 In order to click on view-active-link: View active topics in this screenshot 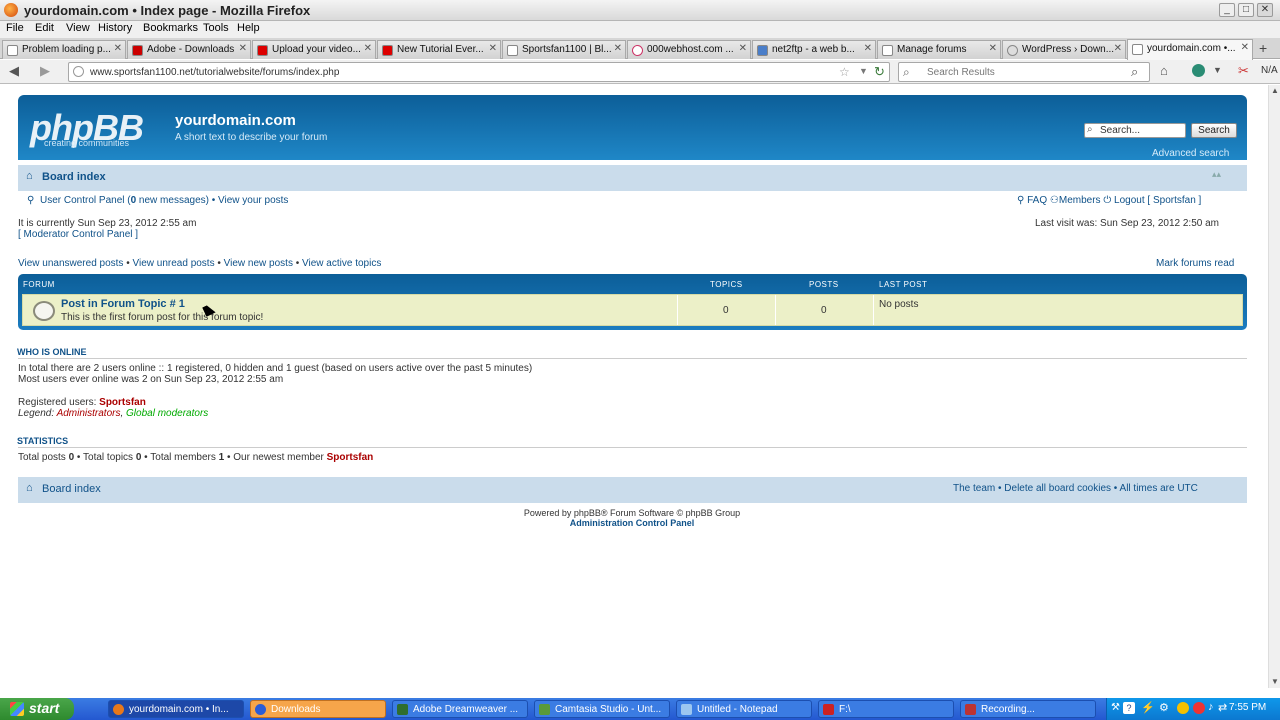, I will do `click(341, 263)`.